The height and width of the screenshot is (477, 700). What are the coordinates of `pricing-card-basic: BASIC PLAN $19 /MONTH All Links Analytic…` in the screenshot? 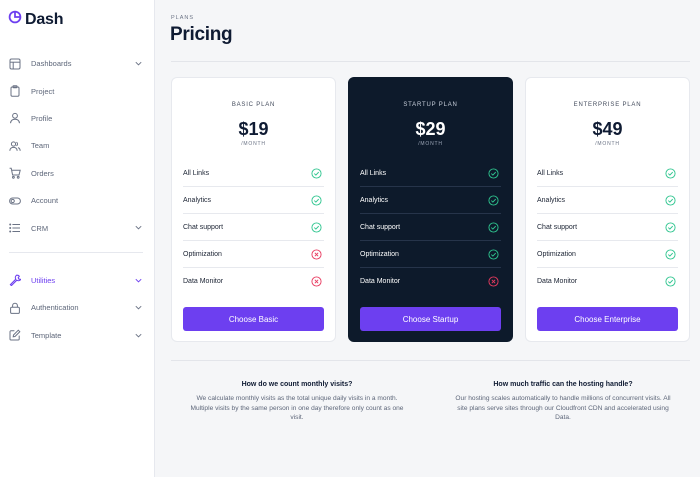 It's located at (253, 209).